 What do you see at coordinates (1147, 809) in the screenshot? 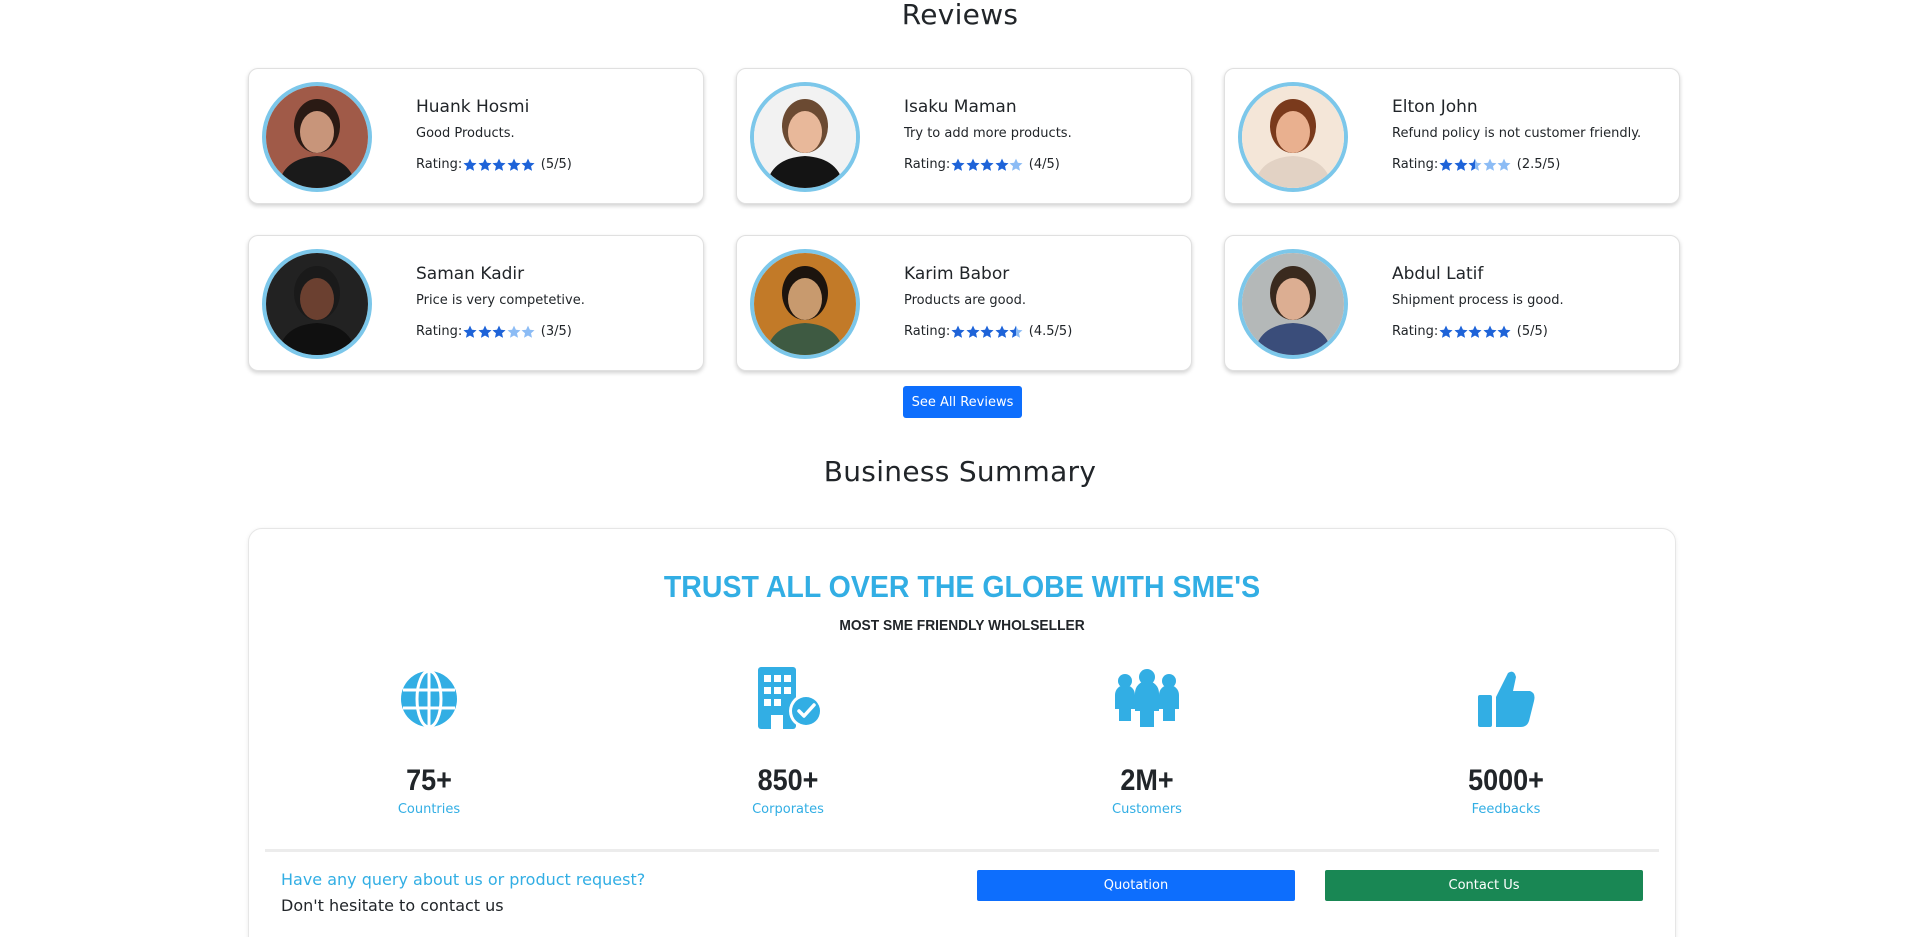
I see `stat-label: Customers` at bounding box center [1147, 809].